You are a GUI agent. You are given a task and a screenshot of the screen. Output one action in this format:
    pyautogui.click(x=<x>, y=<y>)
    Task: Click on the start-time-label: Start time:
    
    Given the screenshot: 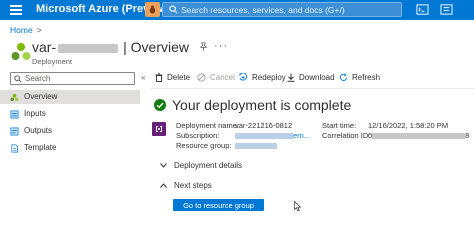 What is the action you would take?
    pyautogui.click(x=339, y=125)
    